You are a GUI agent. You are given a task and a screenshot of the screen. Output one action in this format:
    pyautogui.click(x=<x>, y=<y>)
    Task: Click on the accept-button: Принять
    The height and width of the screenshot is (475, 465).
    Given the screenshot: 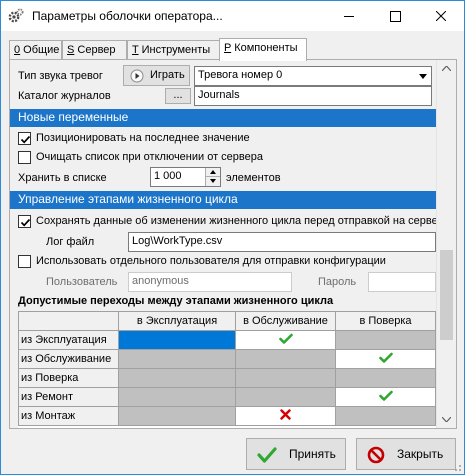 What is the action you would take?
    pyautogui.click(x=296, y=454)
    